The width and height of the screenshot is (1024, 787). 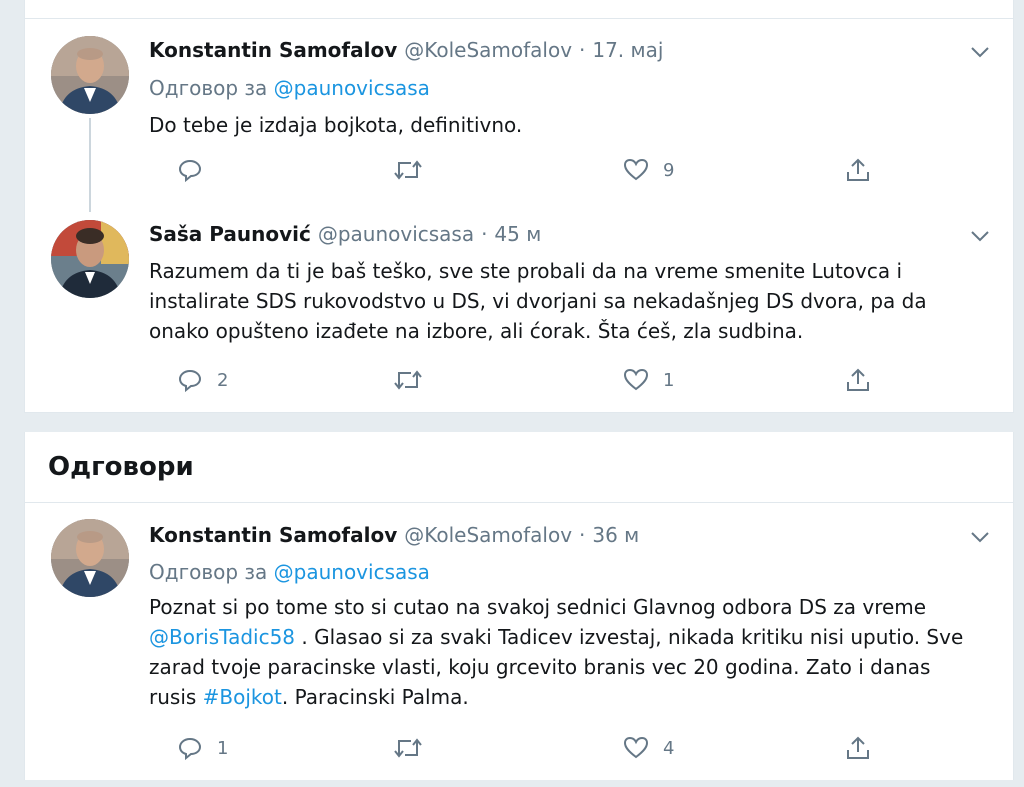 I want to click on tweet-actions: 9, so click(x=509, y=170).